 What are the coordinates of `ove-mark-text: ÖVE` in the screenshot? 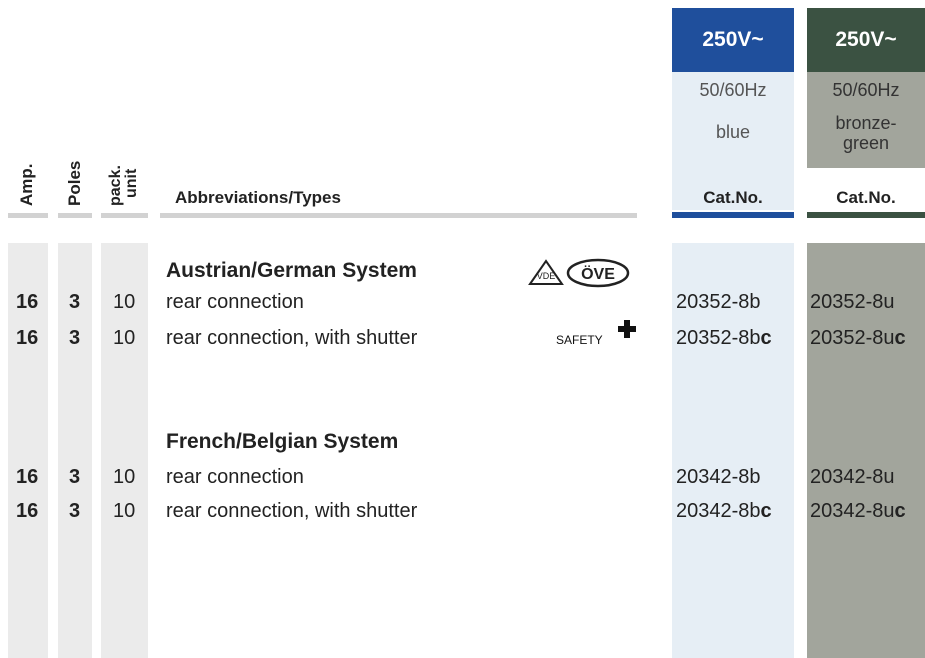 It's located at (598, 273).